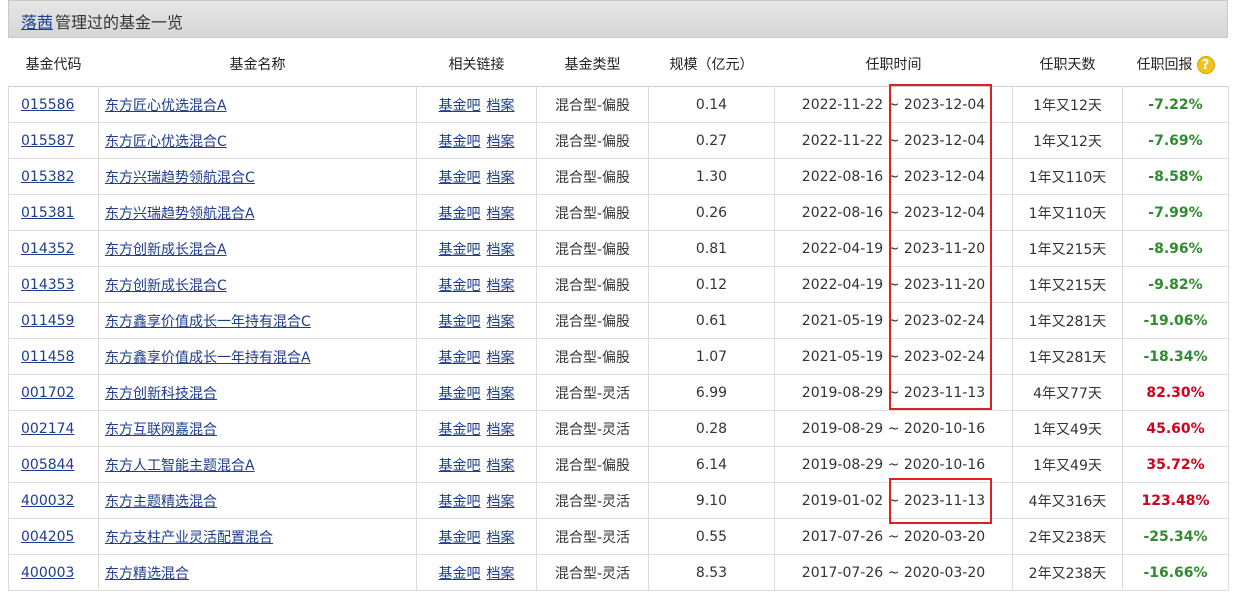 The image size is (1239, 606). Describe the element at coordinates (166, 142) in the screenshot. I see `fund-name-link: 东方匠心优选混合C` at that location.